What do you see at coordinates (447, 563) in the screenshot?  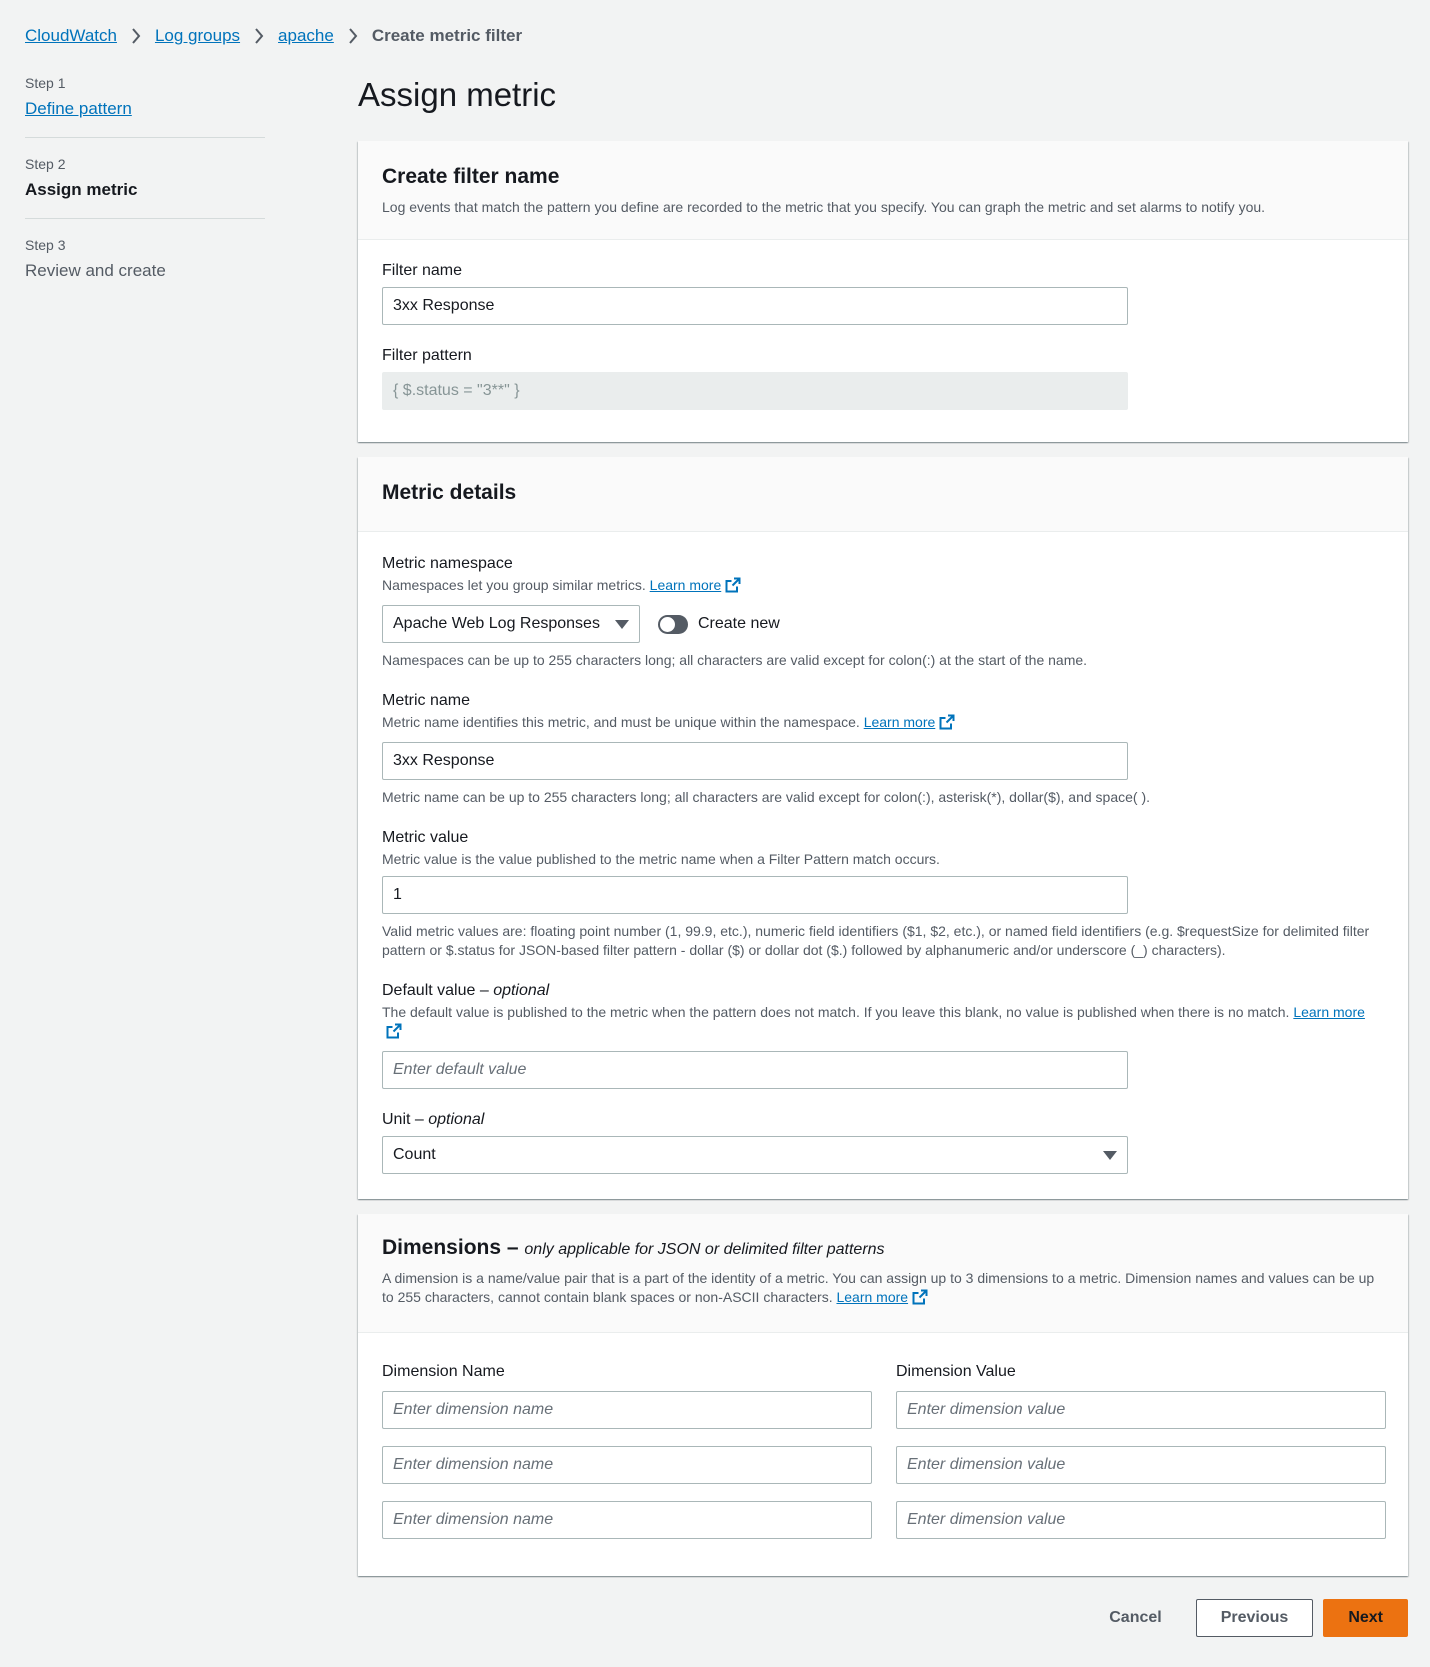 I see `metric-namespace-label: Metric namespace` at bounding box center [447, 563].